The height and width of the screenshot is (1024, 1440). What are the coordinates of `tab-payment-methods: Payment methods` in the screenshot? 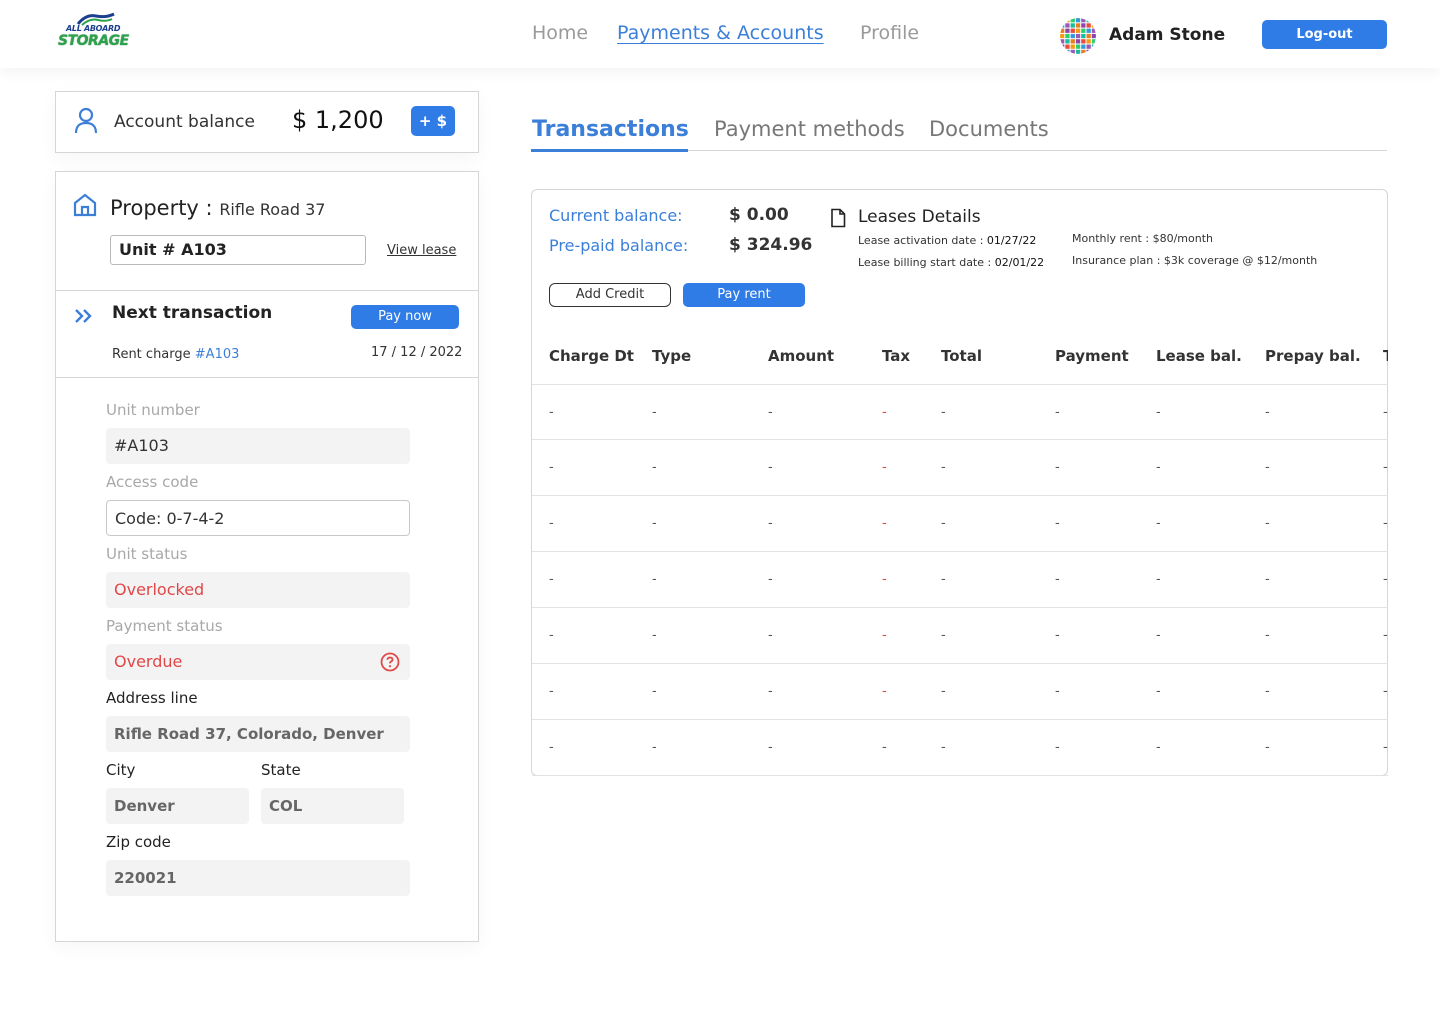 It's located at (809, 129).